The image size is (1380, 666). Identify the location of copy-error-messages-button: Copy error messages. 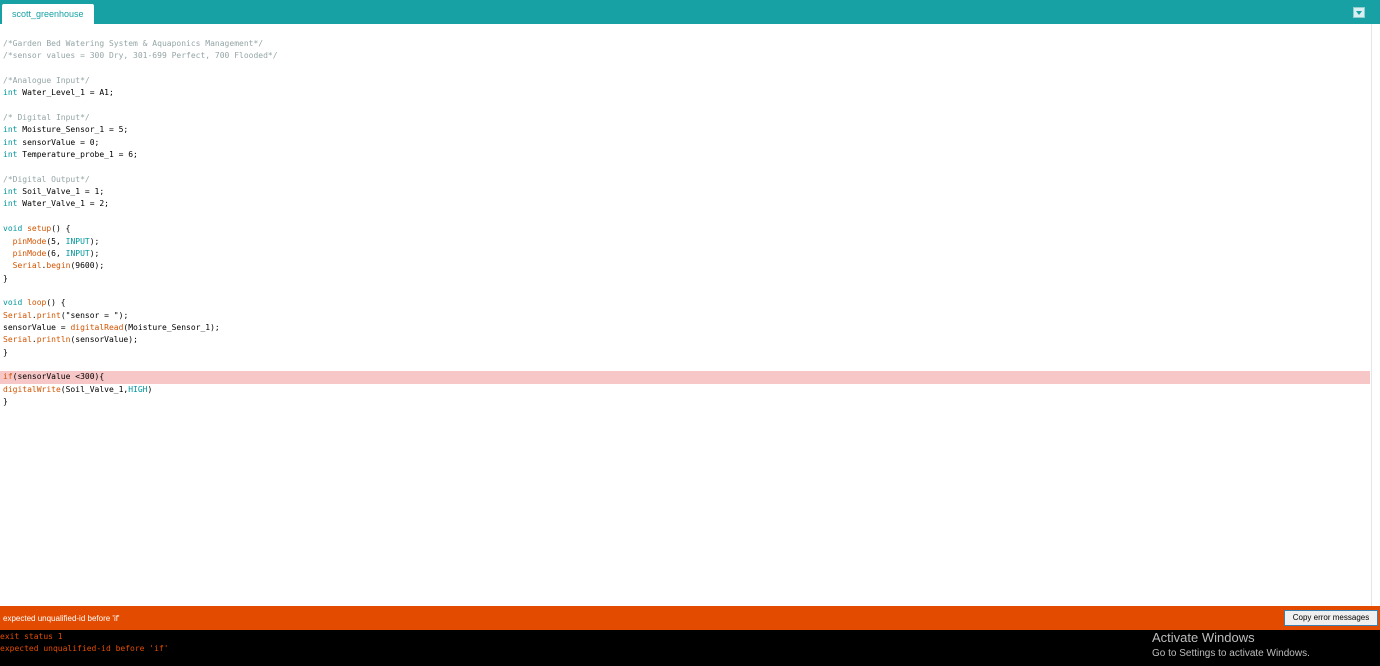
(1331, 618).